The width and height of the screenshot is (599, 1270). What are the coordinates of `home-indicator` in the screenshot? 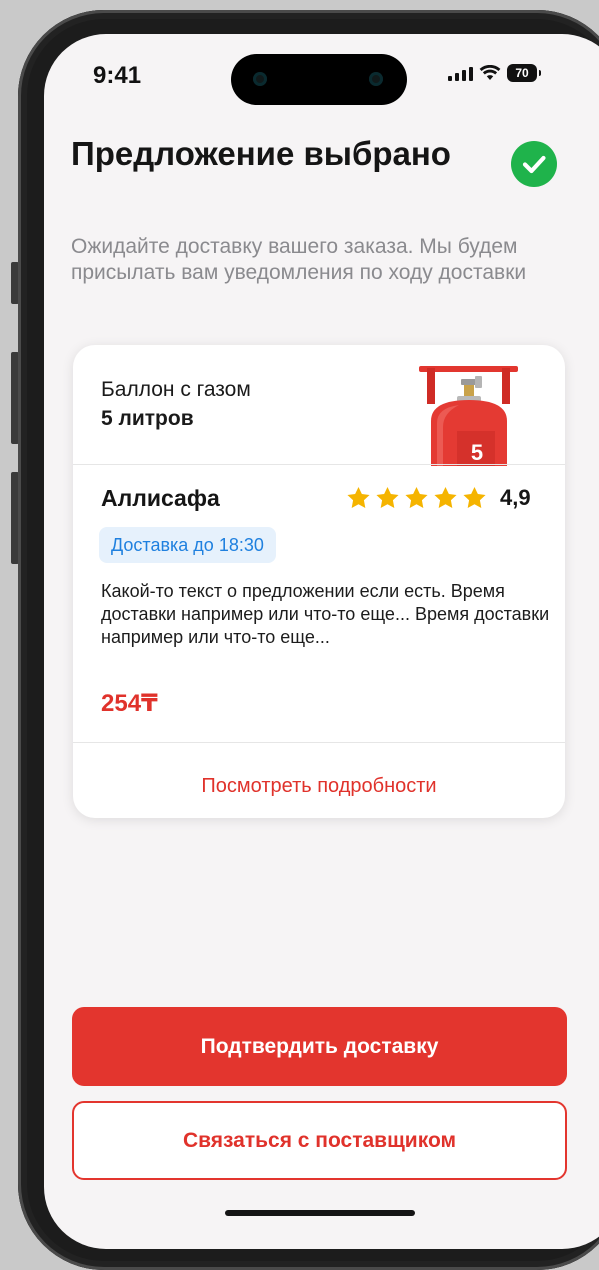 It's located at (320, 1213).